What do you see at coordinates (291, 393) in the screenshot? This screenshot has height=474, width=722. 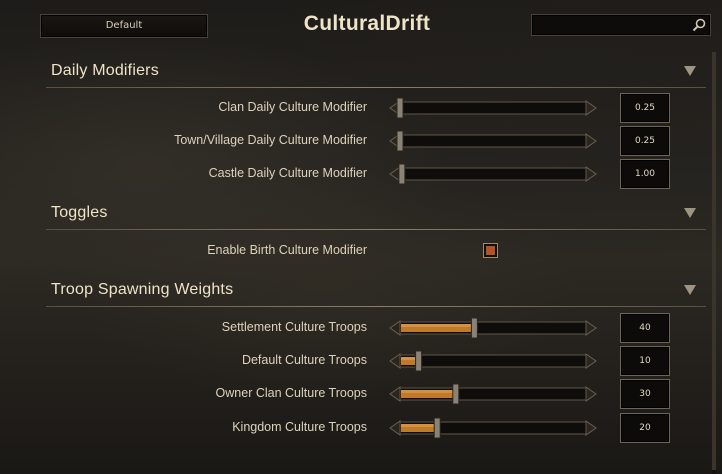 I see `setting-label: Owner Clan Culture Troops` at bounding box center [291, 393].